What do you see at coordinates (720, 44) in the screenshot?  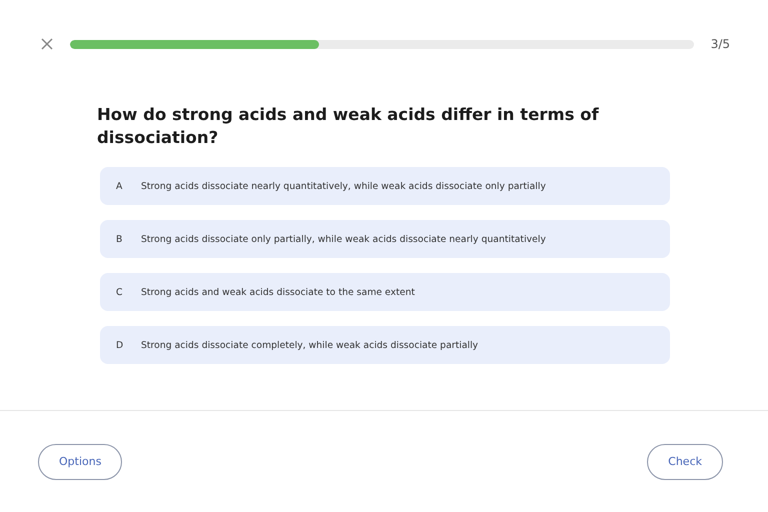 I see `progress-counter: 3/5` at bounding box center [720, 44].